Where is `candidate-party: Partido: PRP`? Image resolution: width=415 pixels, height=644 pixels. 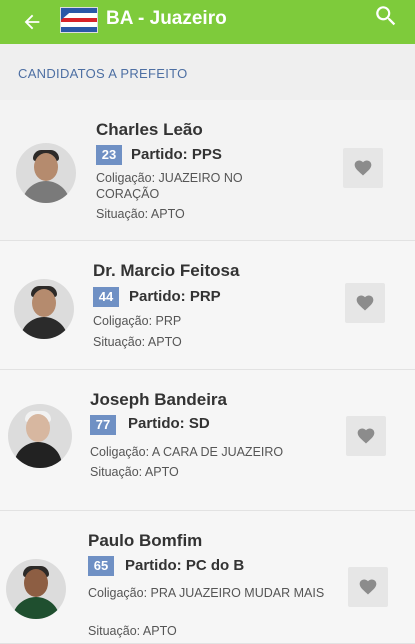
candidate-party: Partido: PRP is located at coordinates (175, 296).